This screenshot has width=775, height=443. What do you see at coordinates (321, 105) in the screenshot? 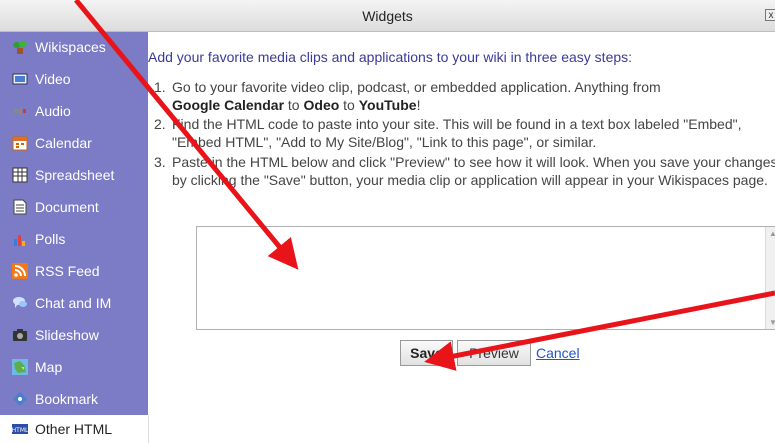
I see `odeo-bold: Odeo` at bounding box center [321, 105].